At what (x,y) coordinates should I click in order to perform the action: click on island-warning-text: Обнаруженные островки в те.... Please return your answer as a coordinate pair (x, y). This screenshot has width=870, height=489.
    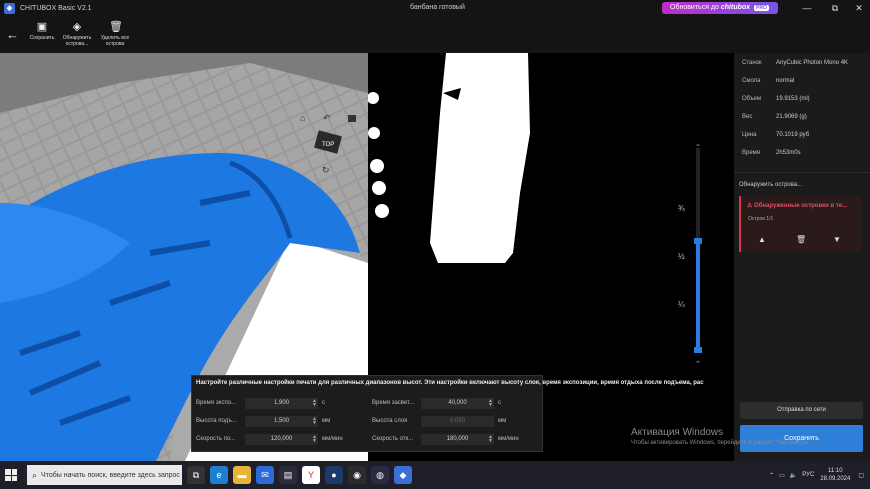
    Looking at the image, I should click on (801, 206).